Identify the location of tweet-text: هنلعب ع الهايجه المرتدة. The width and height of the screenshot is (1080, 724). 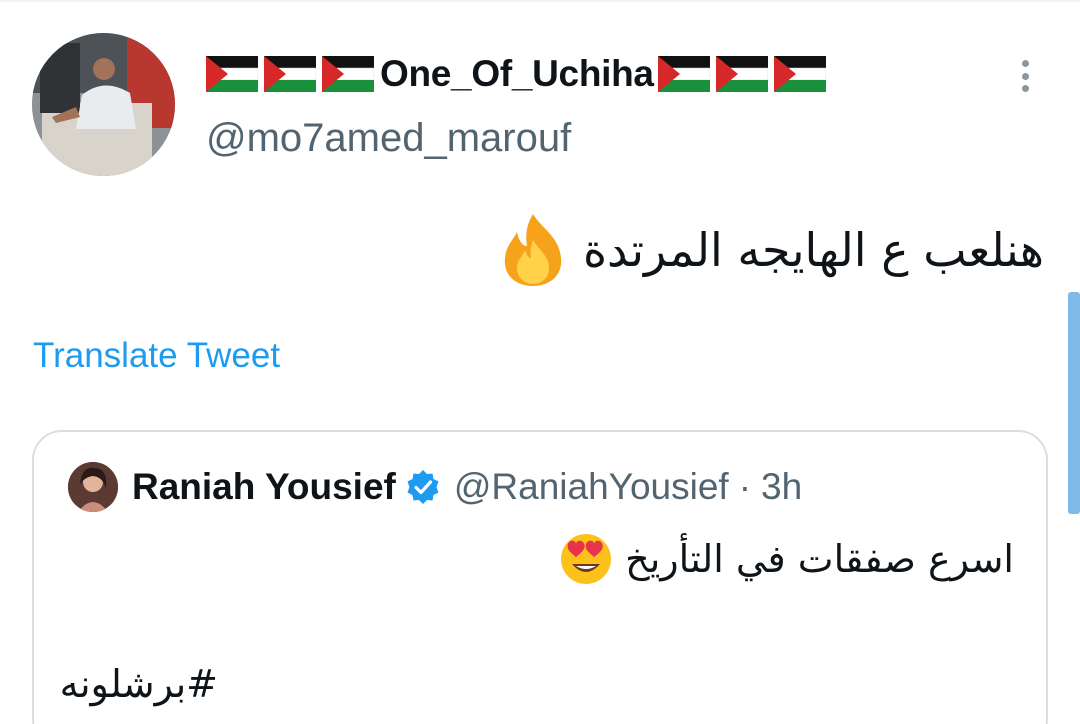
(770, 250).